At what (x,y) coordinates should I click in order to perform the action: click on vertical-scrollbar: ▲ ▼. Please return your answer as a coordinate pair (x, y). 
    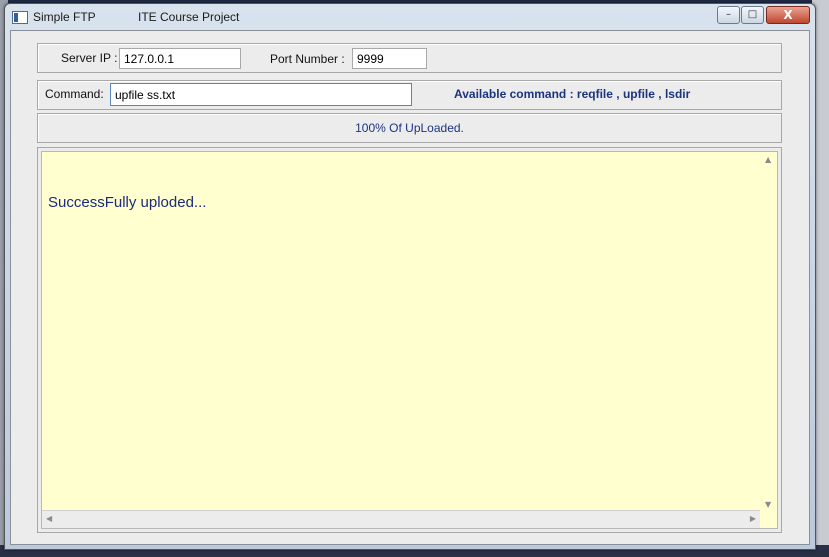
    Looking at the image, I should click on (768, 331).